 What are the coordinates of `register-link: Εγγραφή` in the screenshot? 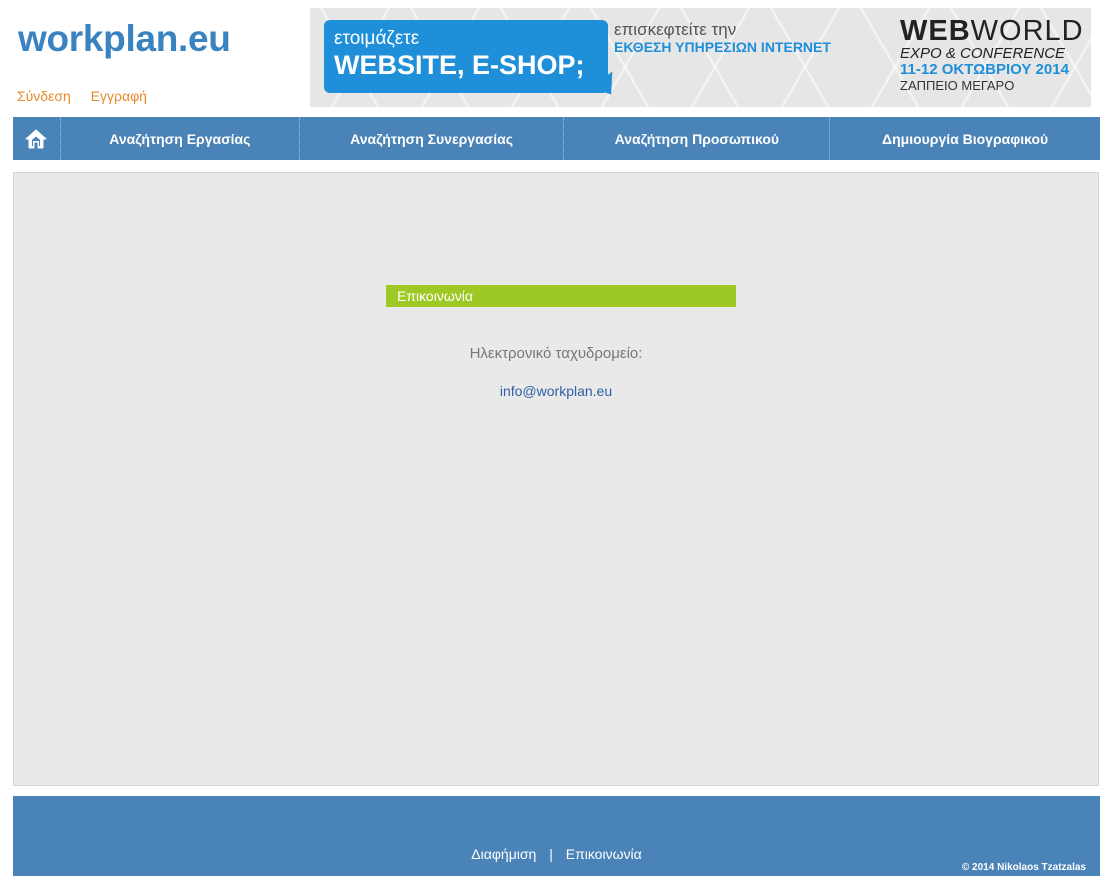 It's located at (119, 96).